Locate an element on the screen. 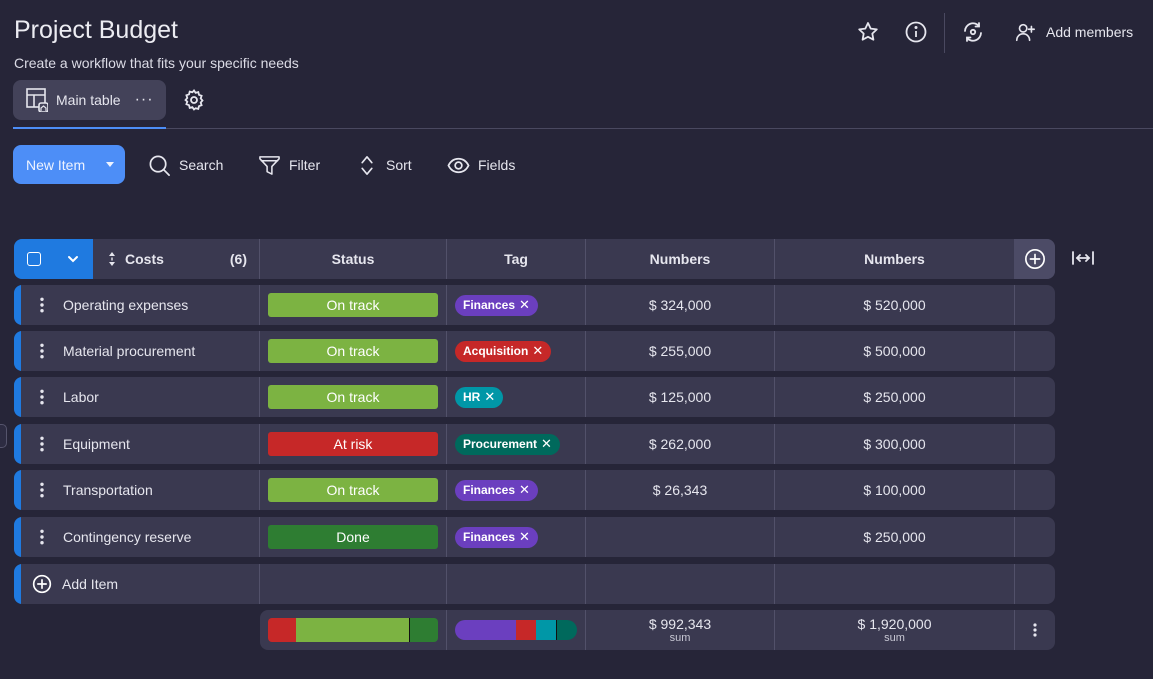  column-header-numbers-1: Numbers is located at coordinates (679, 259).